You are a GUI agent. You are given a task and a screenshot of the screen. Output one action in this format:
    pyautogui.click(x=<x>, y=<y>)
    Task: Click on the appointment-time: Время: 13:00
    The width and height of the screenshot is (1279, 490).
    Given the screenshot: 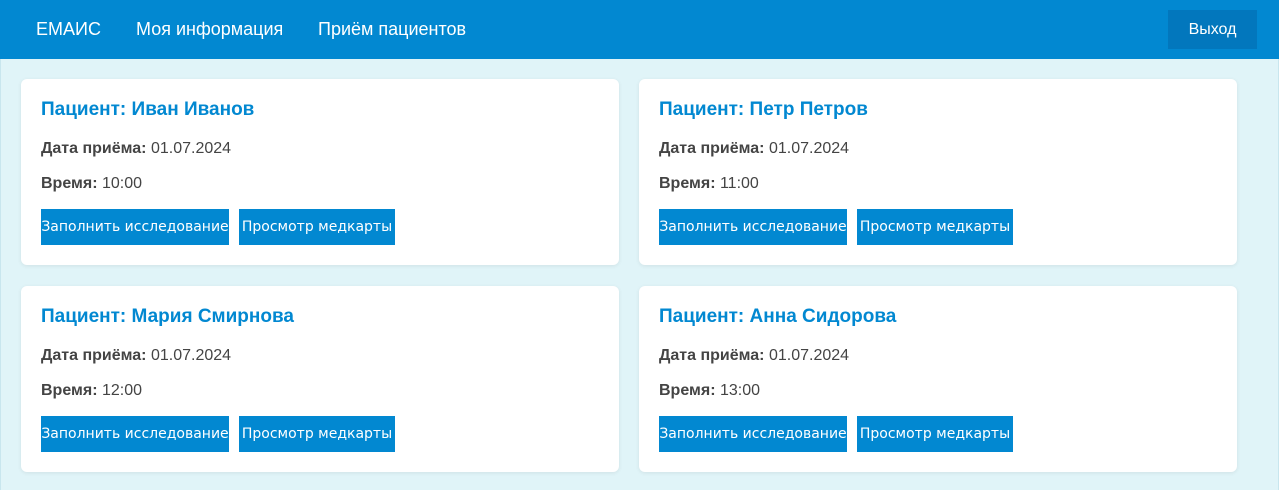 What is the action you would take?
    pyautogui.click(x=709, y=391)
    